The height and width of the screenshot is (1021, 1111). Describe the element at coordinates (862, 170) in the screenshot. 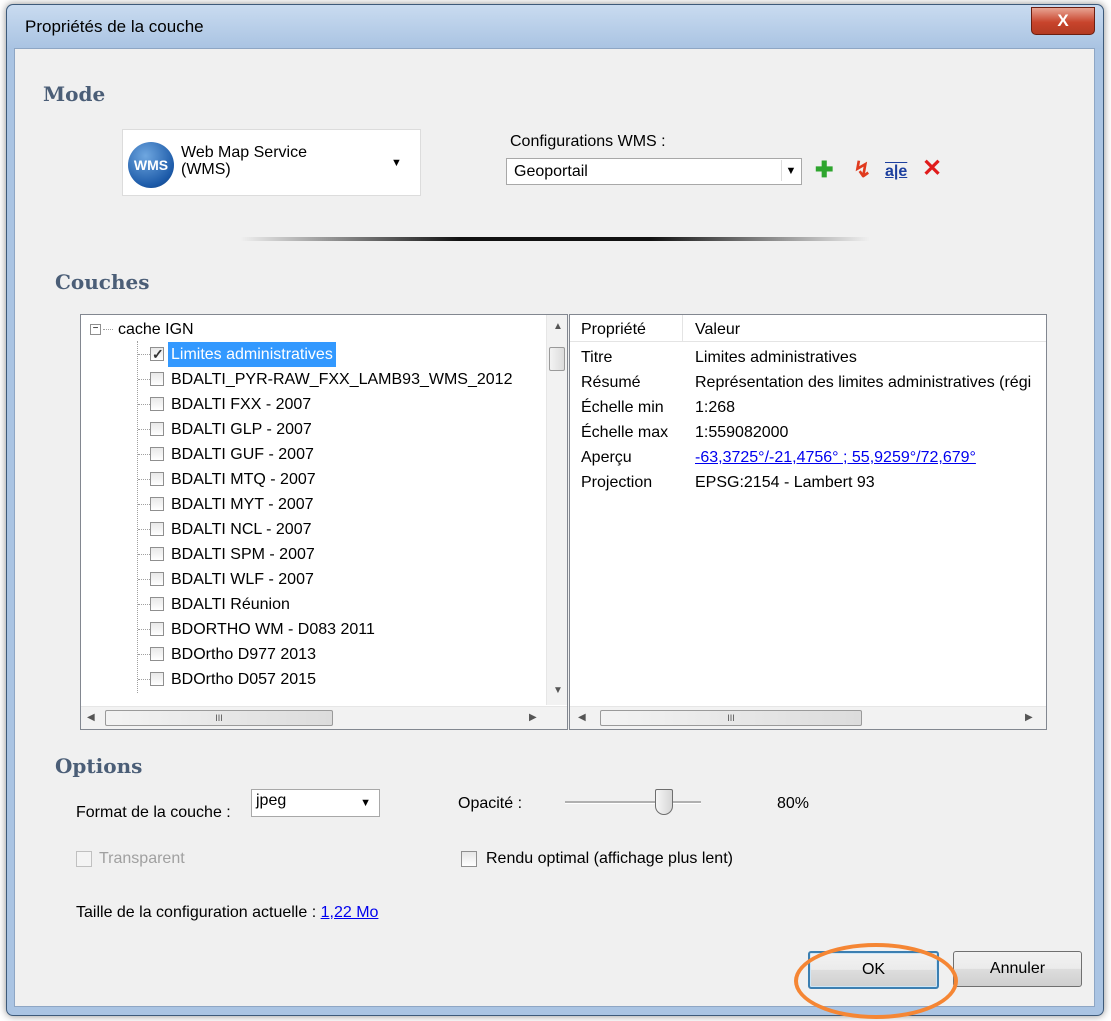

I see `refresh-config-icon: ↯` at that location.